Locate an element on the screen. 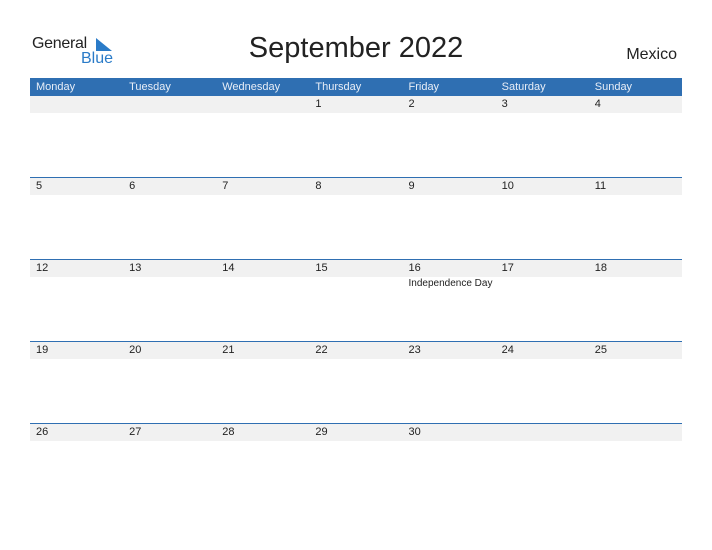 The image size is (712, 550). date-band: 26 27 28 29 30 is located at coordinates (356, 432).